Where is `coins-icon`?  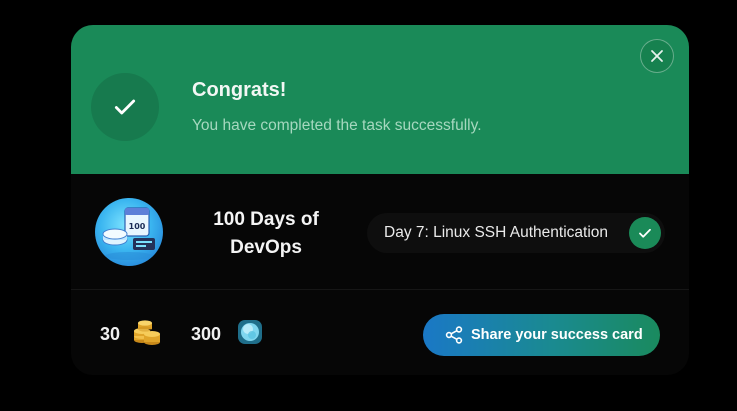
coins-icon is located at coordinates (147, 332).